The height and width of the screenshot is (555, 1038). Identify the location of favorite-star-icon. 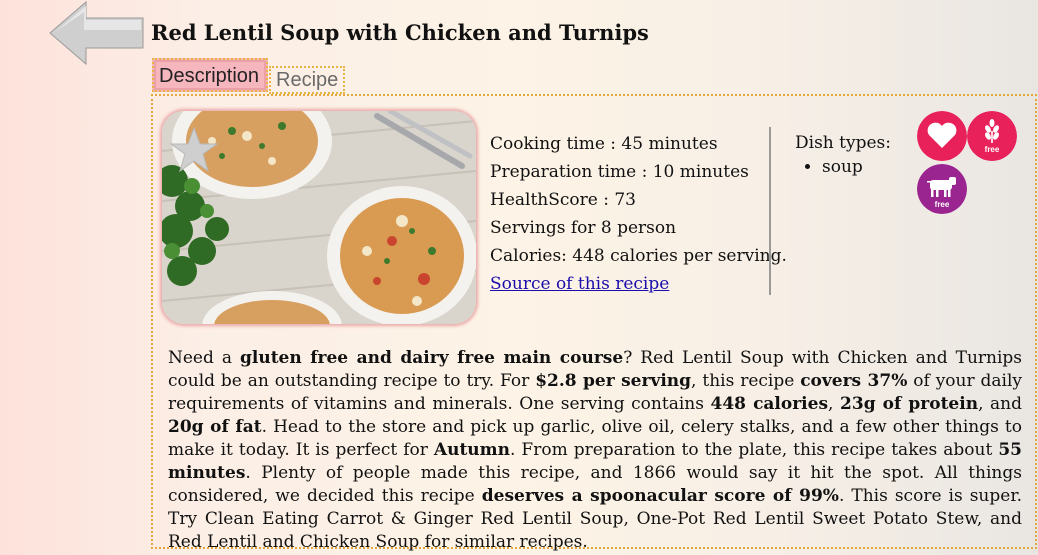
(194, 151).